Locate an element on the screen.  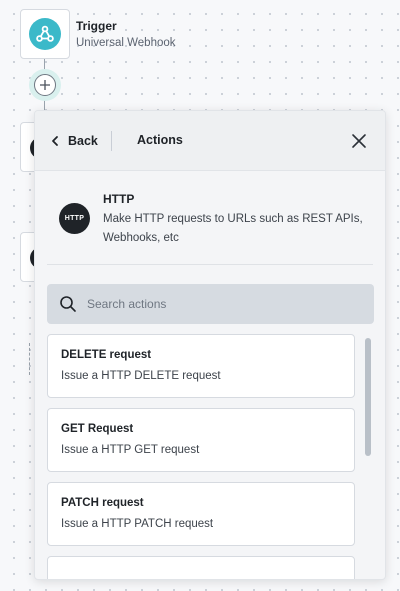
panel-header: Back Actions is located at coordinates (210, 141).